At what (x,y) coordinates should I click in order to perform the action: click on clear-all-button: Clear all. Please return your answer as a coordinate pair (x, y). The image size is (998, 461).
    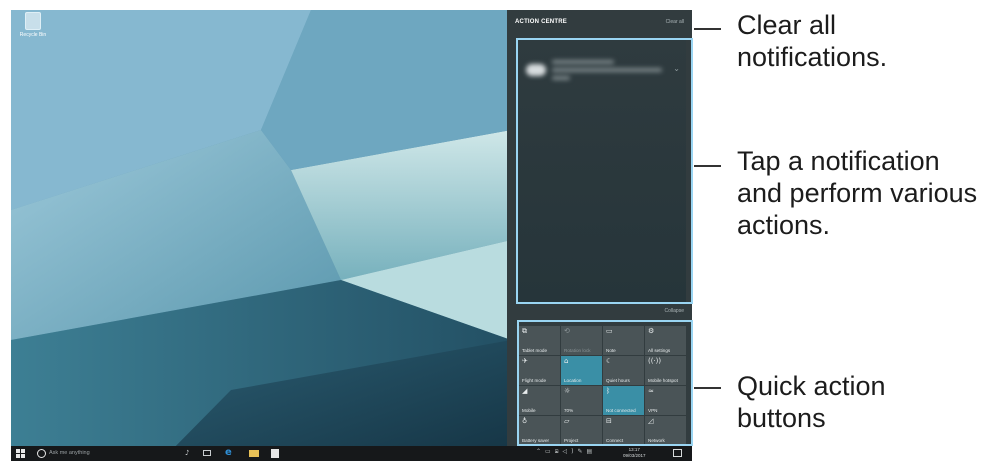
    Looking at the image, I should click on (675, 22).